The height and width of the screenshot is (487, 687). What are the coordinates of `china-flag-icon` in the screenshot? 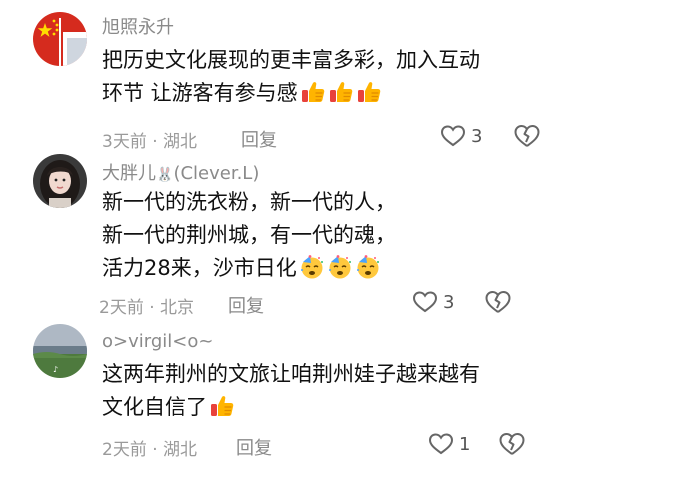 It's located at (60, 39).